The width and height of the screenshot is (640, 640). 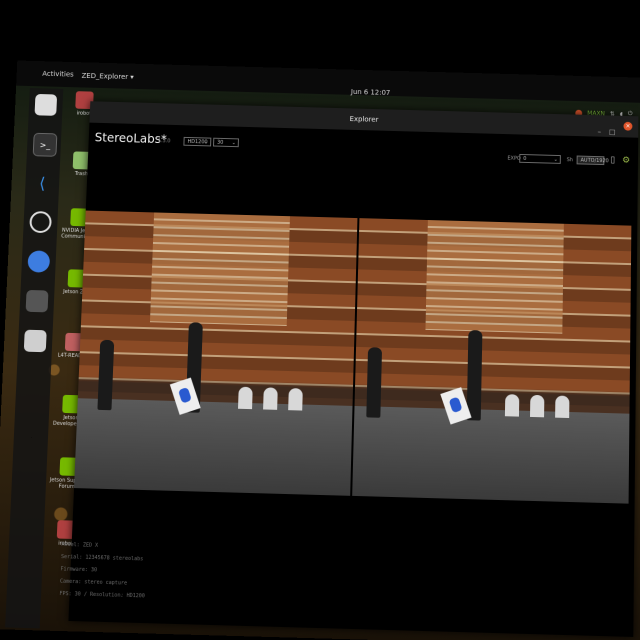 I want to click on brand-logo: StereoLabs*, so click(x=131, y=138).